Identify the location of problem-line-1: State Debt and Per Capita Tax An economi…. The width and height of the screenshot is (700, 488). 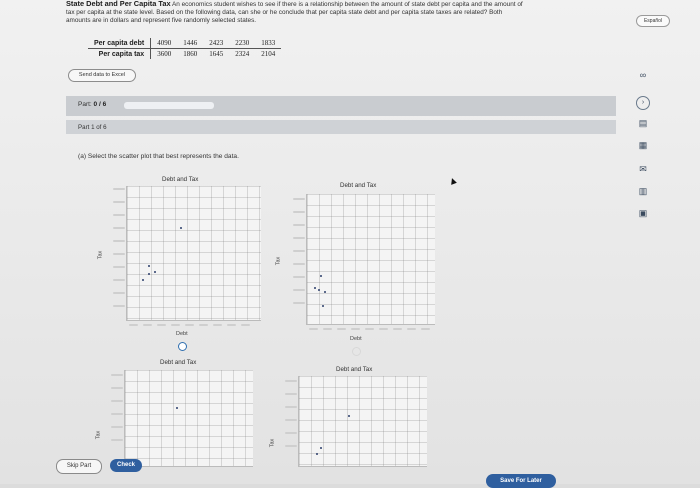
(294, 4).